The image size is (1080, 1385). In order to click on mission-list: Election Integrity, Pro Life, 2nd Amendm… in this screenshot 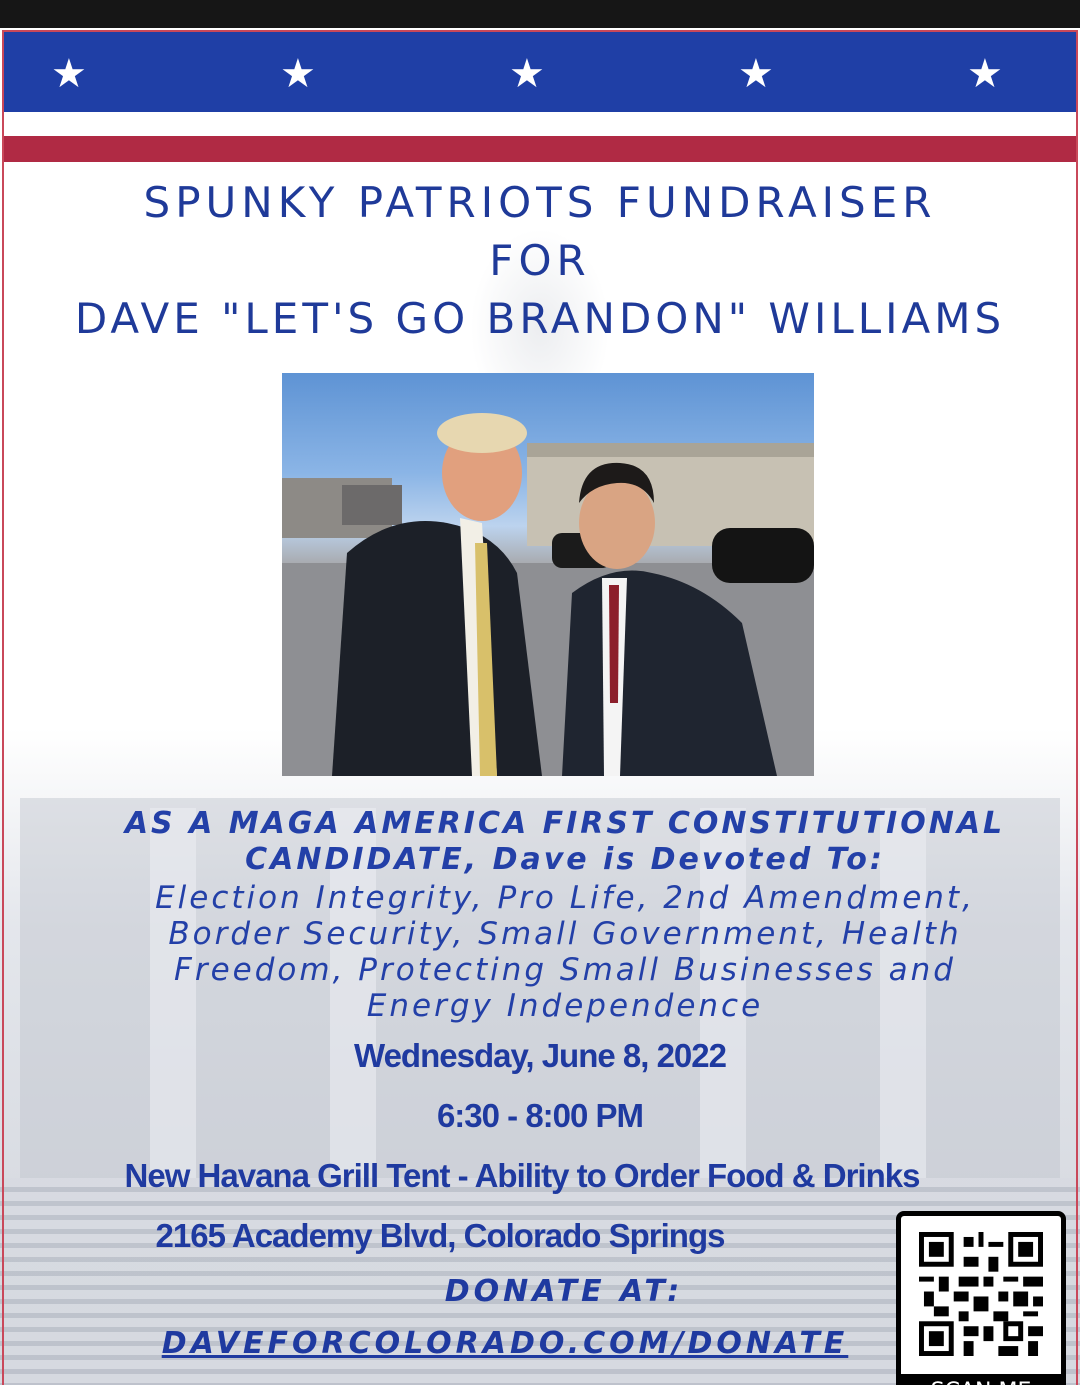, I will do `click(565, 952)`.